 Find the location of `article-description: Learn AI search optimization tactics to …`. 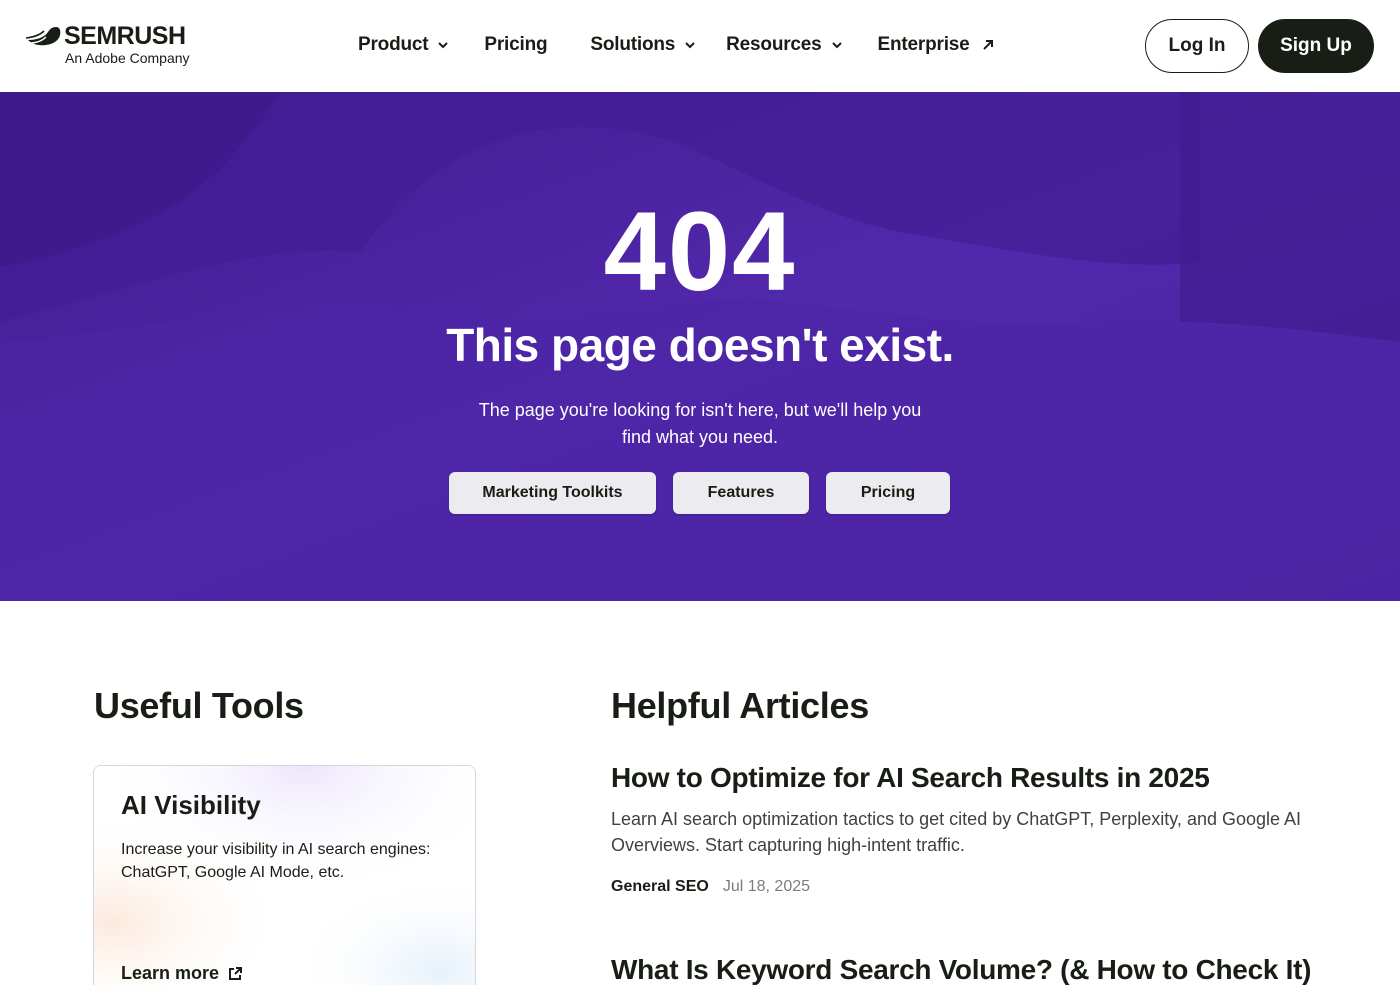

article-description: Learn AI search optimization tactics to … is located at coordinates (956, 832).